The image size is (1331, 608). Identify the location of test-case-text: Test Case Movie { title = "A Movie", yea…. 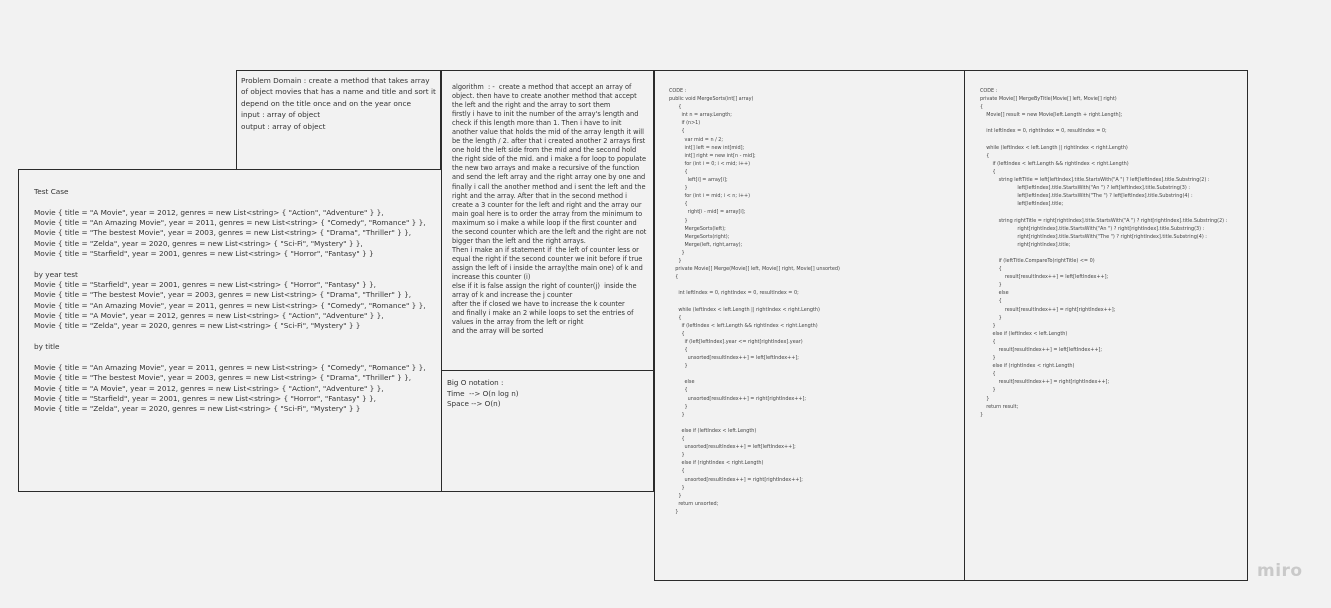
(230, 300).